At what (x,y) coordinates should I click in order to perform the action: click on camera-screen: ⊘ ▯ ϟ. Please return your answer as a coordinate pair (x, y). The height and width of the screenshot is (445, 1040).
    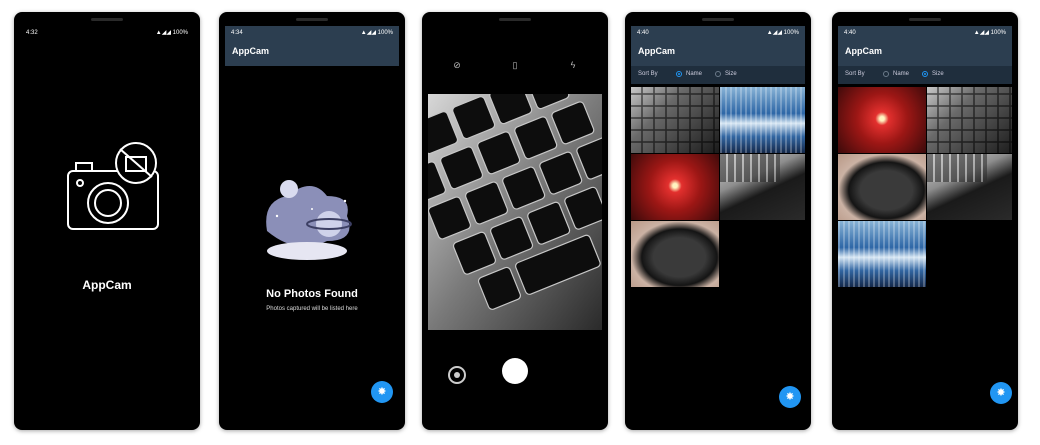
    Looking at the image, I should click on (515, 225).